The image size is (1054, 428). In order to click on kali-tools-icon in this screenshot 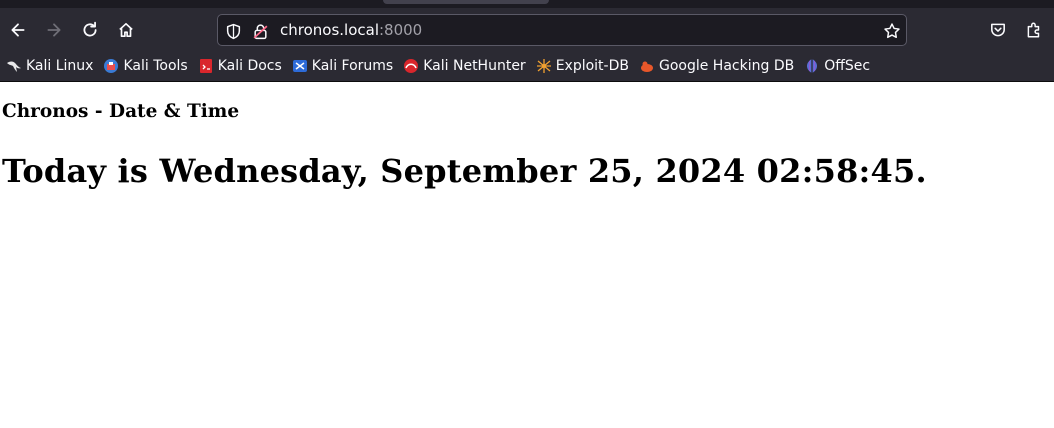, I will do `click(111, 66)`.